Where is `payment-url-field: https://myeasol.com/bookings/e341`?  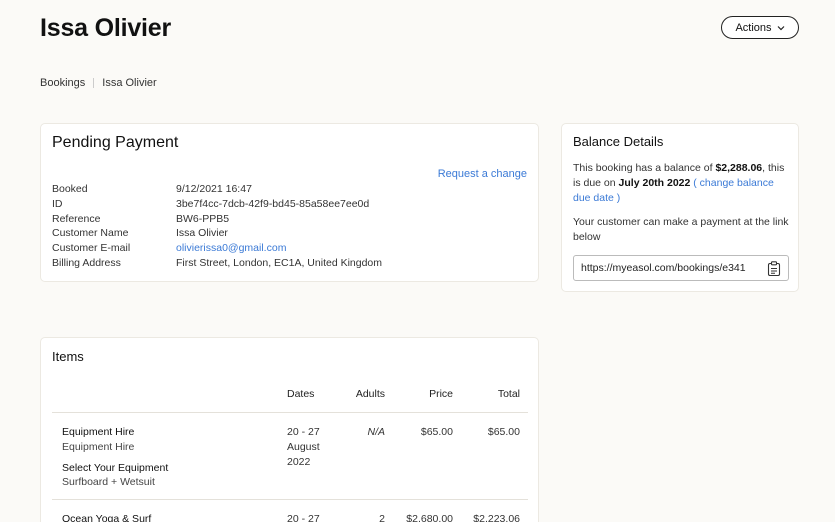
payment-url-field: https://myeasol.com/bookings/e341 is located at coordinates (681, 268).